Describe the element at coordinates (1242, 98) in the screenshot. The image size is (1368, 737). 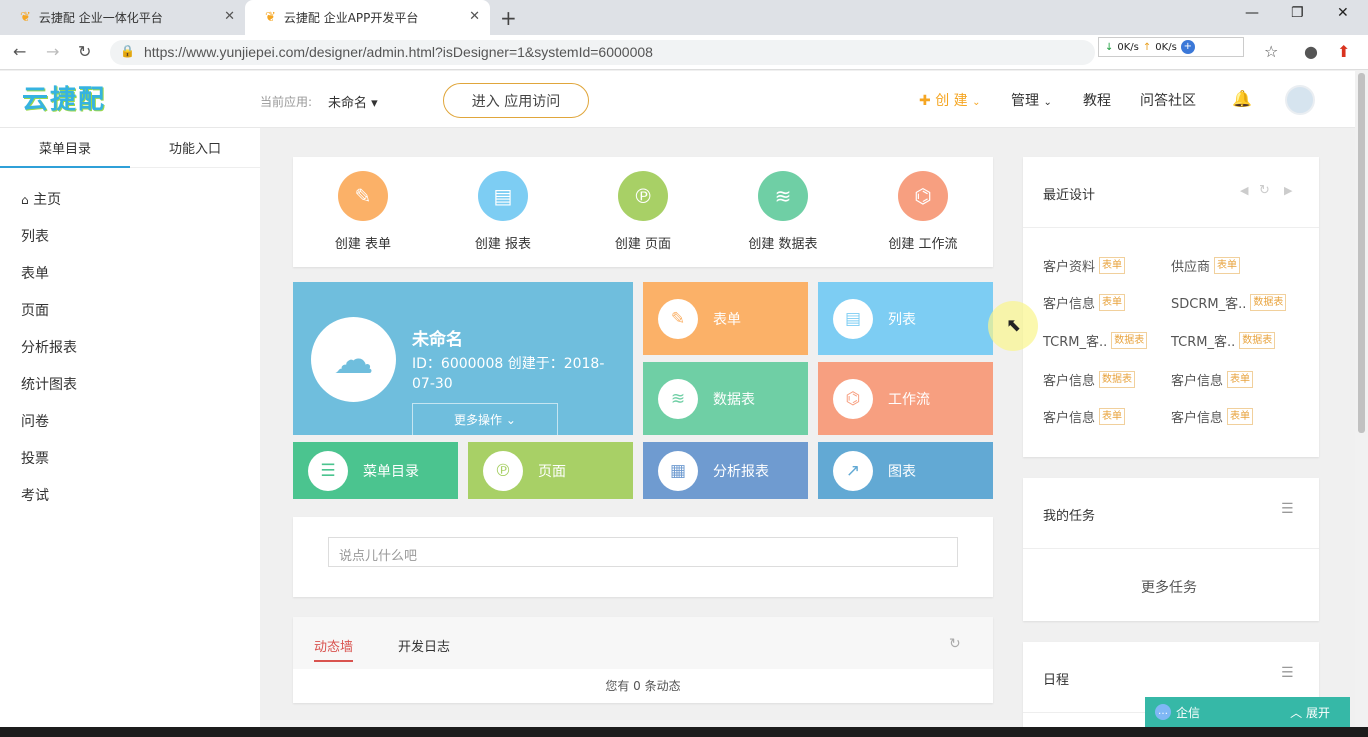
I see `bell-icon: 🔔` at that location.